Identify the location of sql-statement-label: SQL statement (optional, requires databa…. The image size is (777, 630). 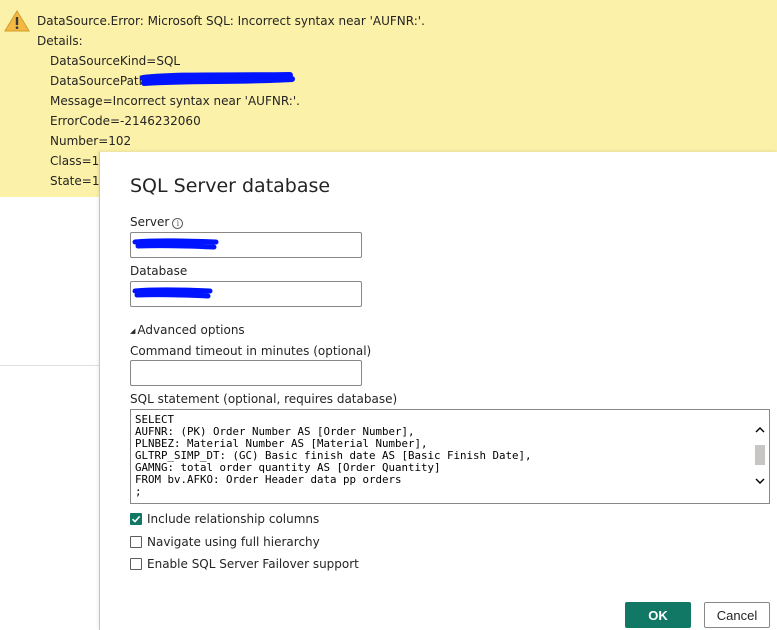
(264, 399).